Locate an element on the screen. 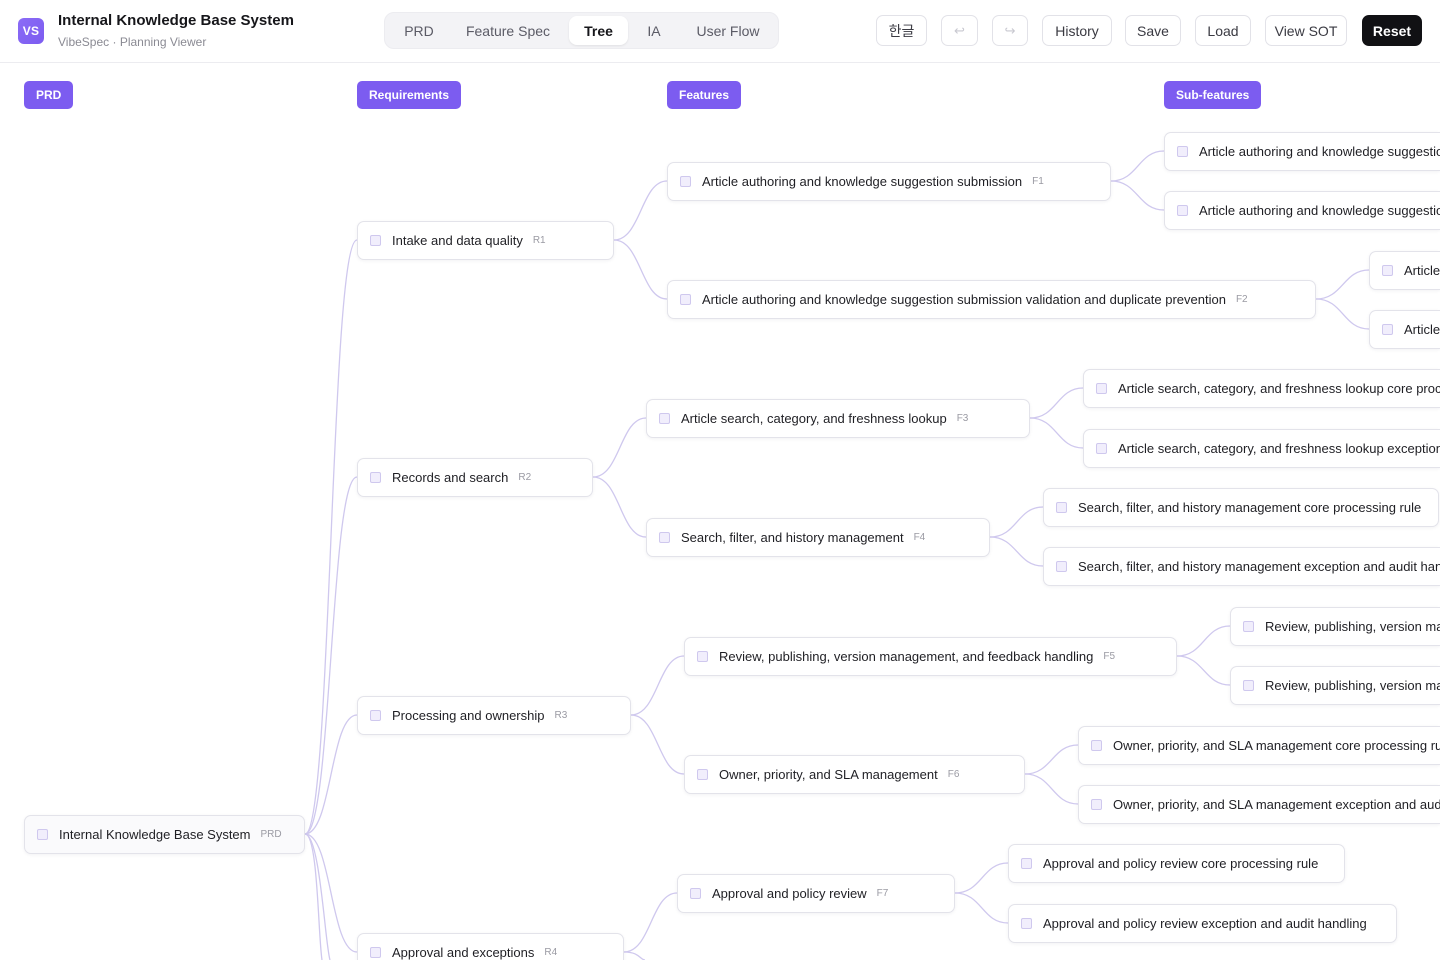 The image size is (1440, 960). tree-node-feature: Approval and policy review F7 is located at coordinates (816, 893).